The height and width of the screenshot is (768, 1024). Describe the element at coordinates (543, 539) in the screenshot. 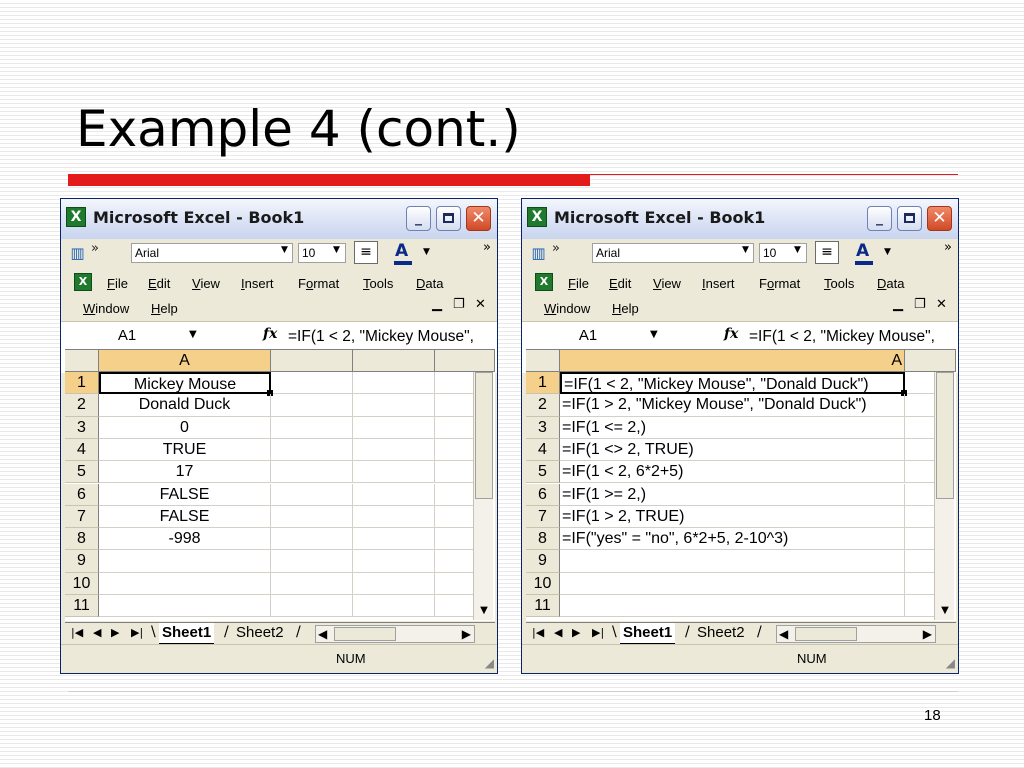

I see `row-header: 8` at that location.